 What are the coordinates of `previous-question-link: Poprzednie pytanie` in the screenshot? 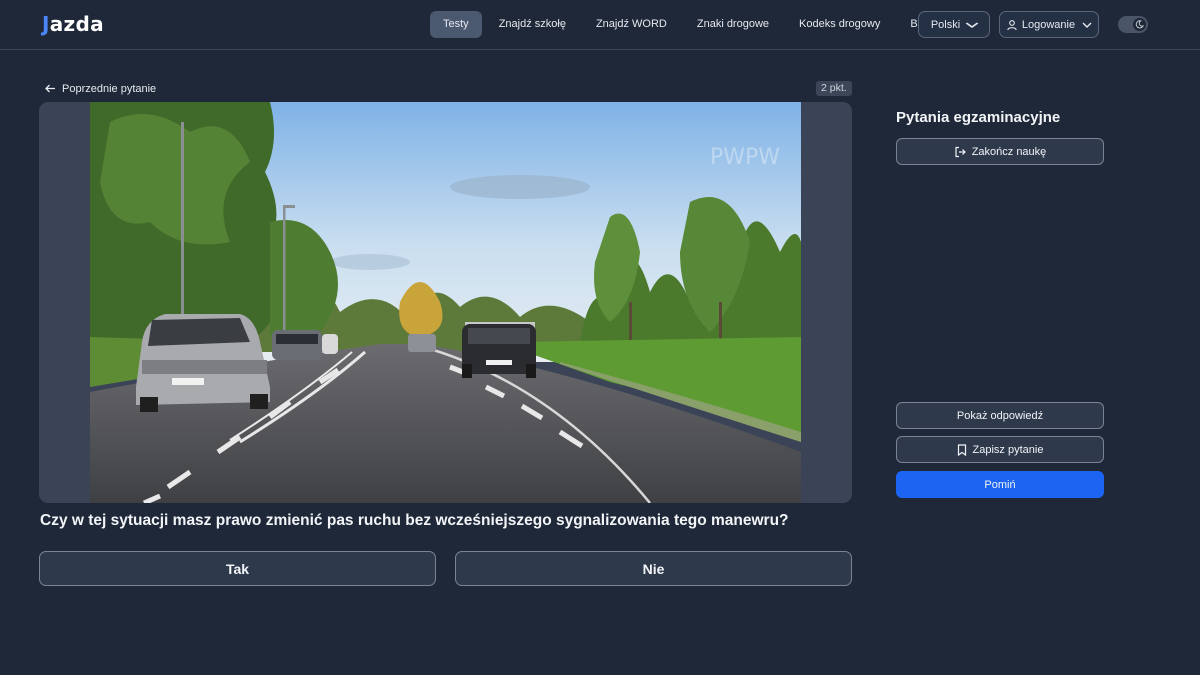 It's located at (100, 88).